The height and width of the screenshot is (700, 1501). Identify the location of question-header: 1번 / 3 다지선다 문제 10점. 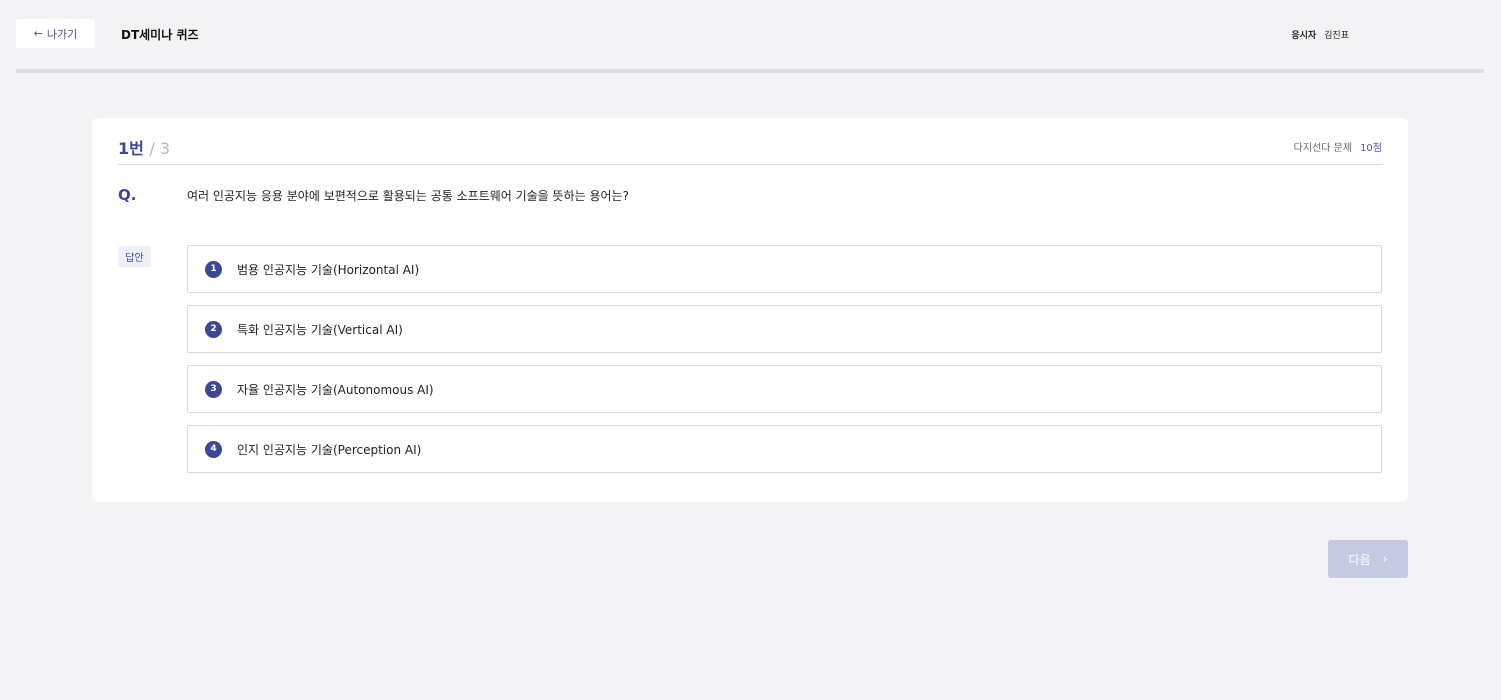
(750, 150).